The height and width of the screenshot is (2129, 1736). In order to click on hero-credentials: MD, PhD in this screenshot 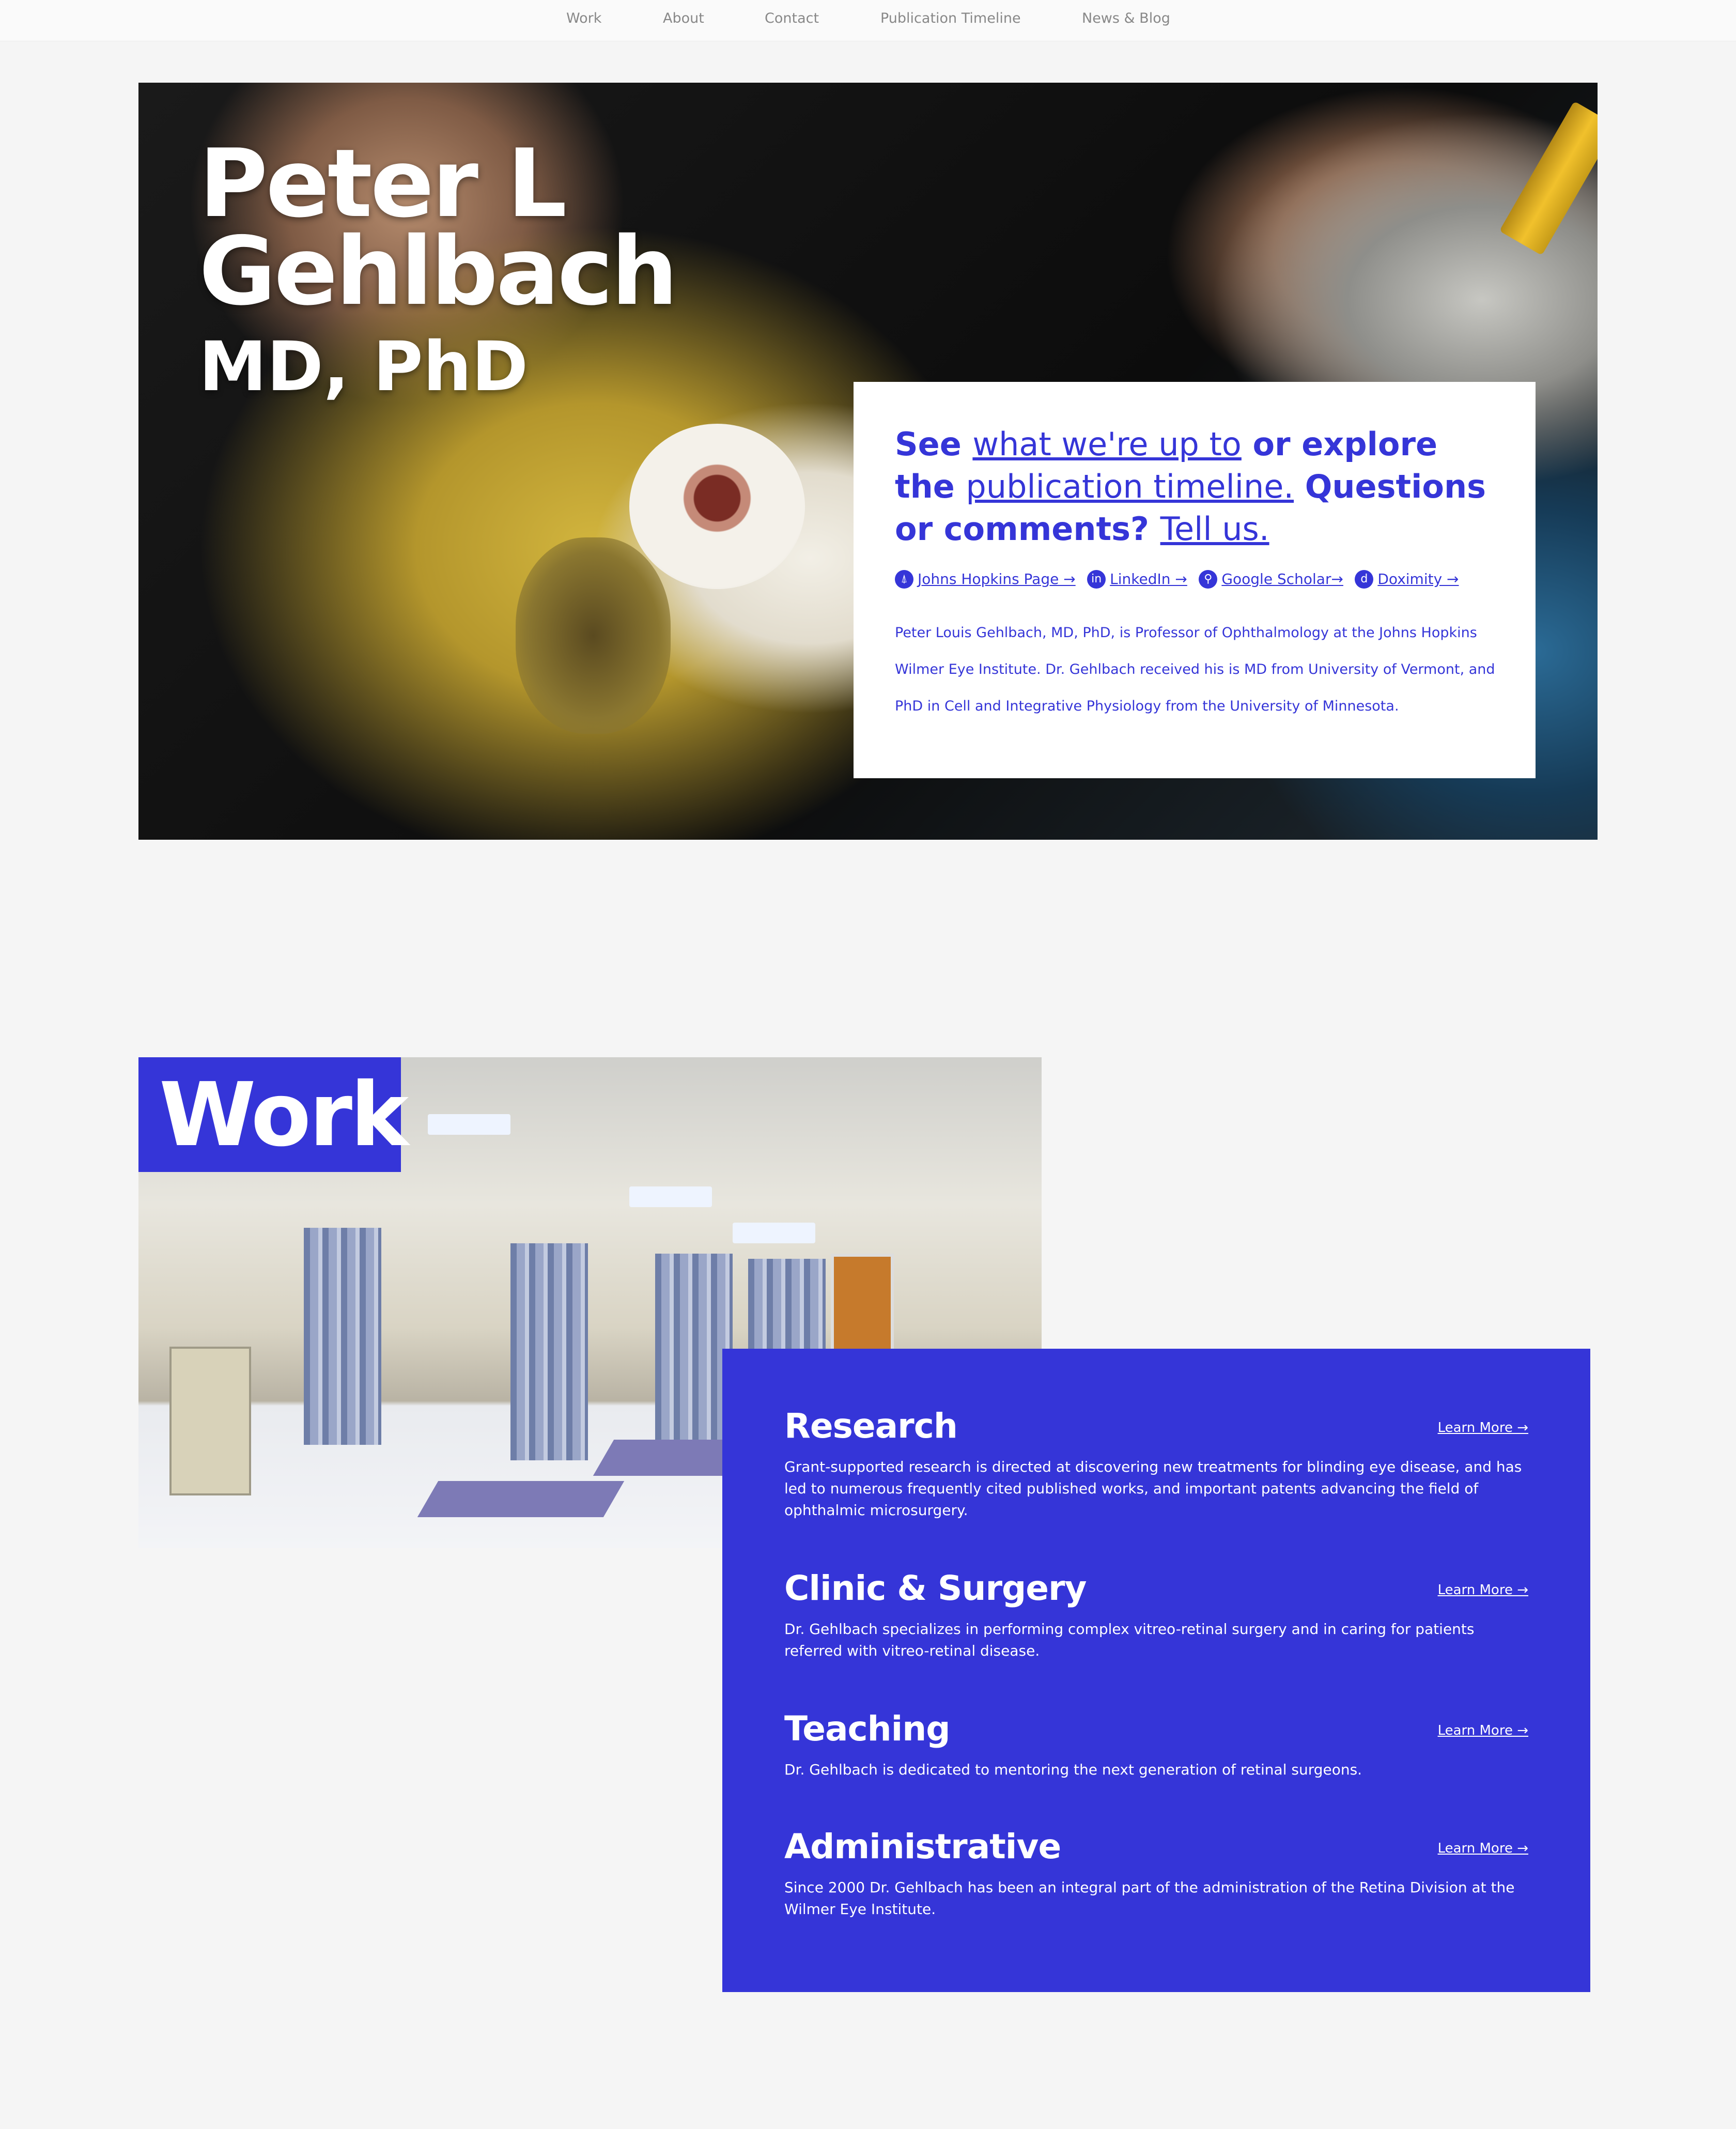, I will do `click(364, 367)`.